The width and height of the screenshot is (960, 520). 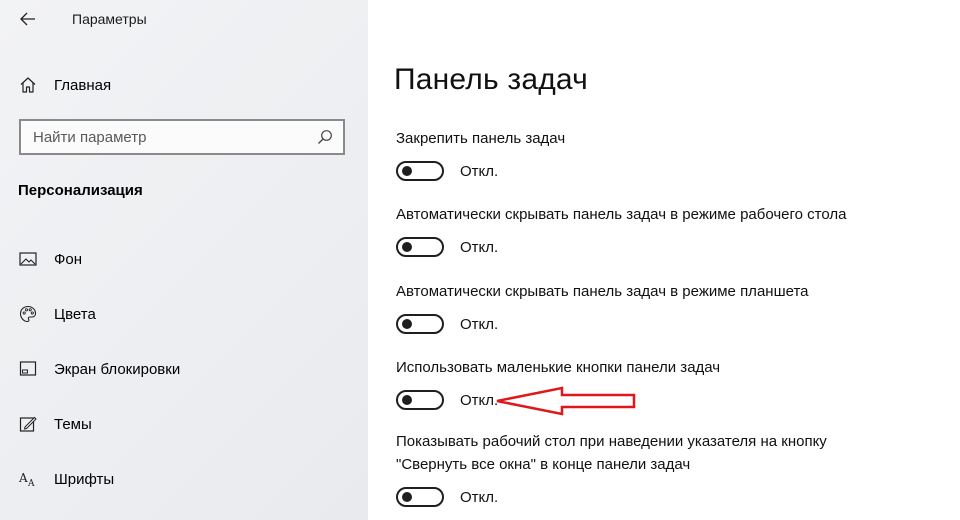 I want to click on lock-screen-icon, so click(x=28, y=369).